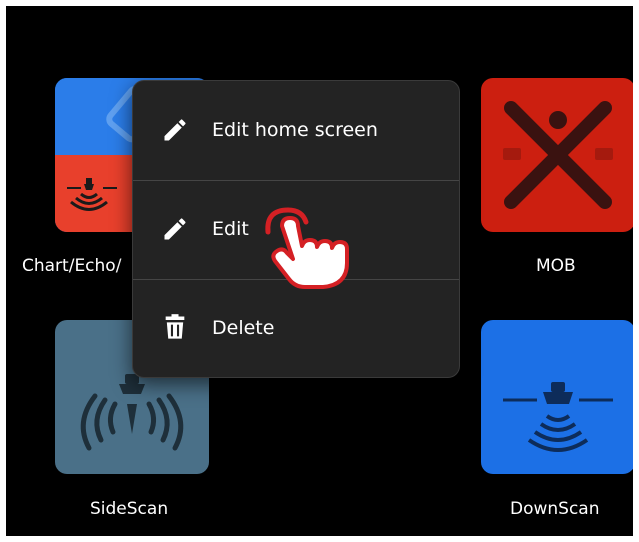 The width and height of the screenshot is (639, 542). I want to click on menu-item-delete: Delete, so click(296, 328).